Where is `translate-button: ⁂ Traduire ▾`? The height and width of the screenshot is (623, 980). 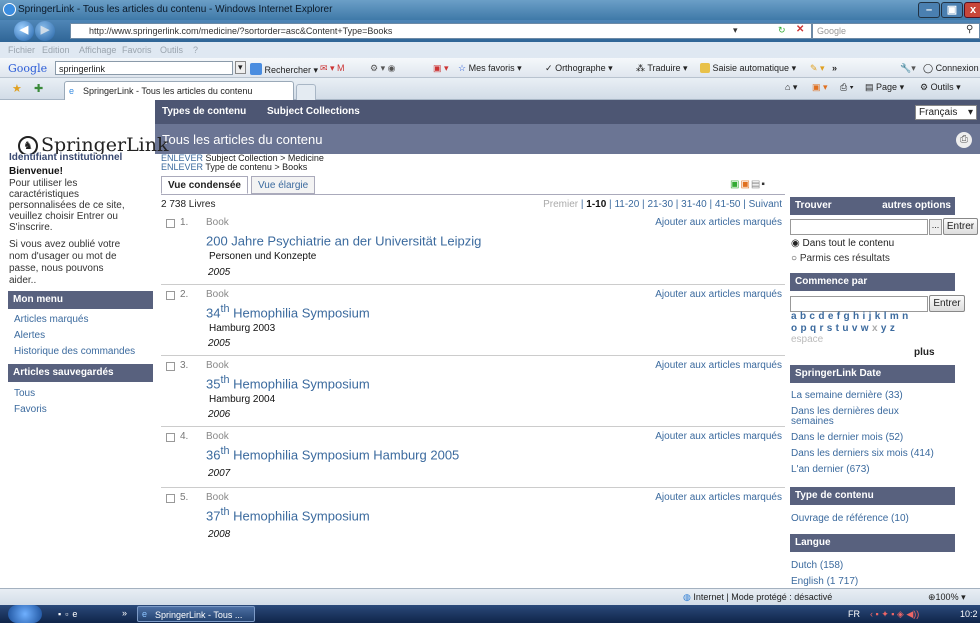 translate-button: ⁂ Traduire ▾ is located at coordinates (662, 68).